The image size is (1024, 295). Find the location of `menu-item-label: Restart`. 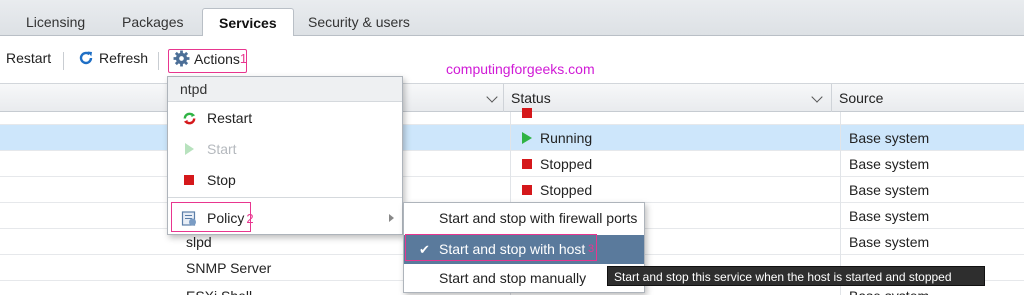

menu-item-label: Restart is located at coordinates (230, 118).